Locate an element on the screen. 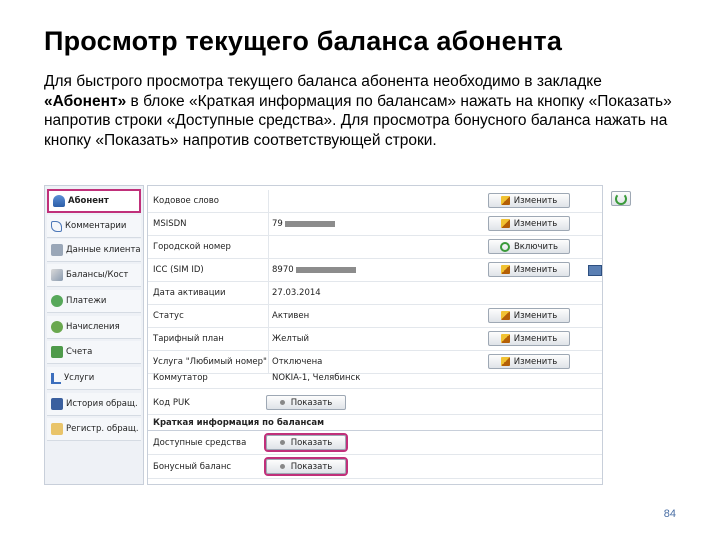  field-row-tariff-plan: Тарифный план Желтый Изменить is located at coordinates (375, 339).